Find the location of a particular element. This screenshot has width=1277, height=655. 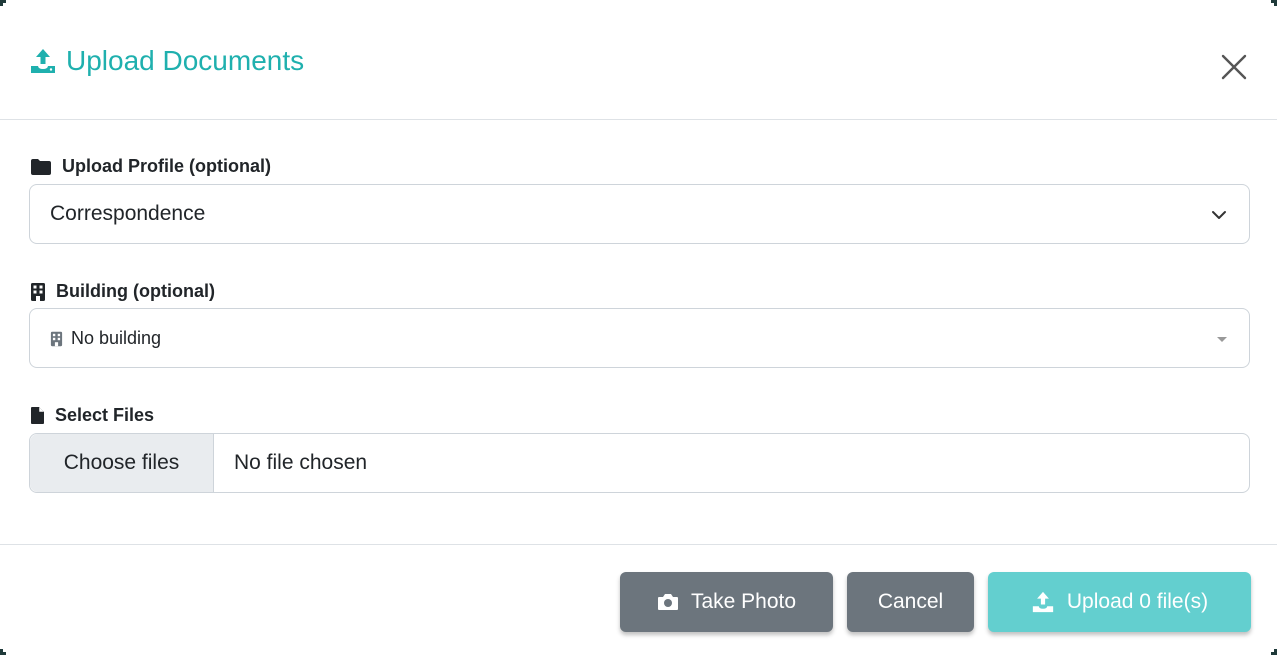

caret-down-icon is located at coordinates (1222, 339).